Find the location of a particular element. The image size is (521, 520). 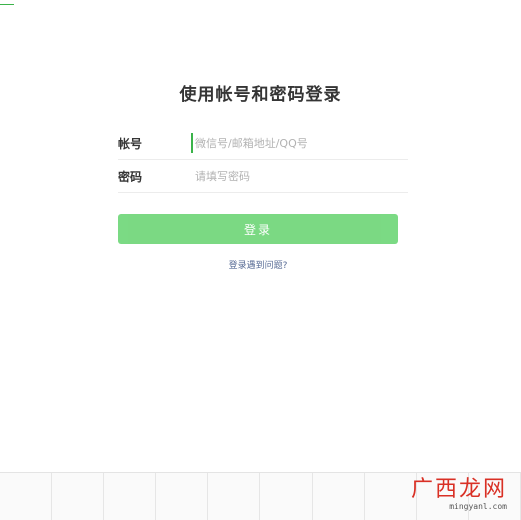

login-form: 帐号 密码 is located at coordinates (263, 160).